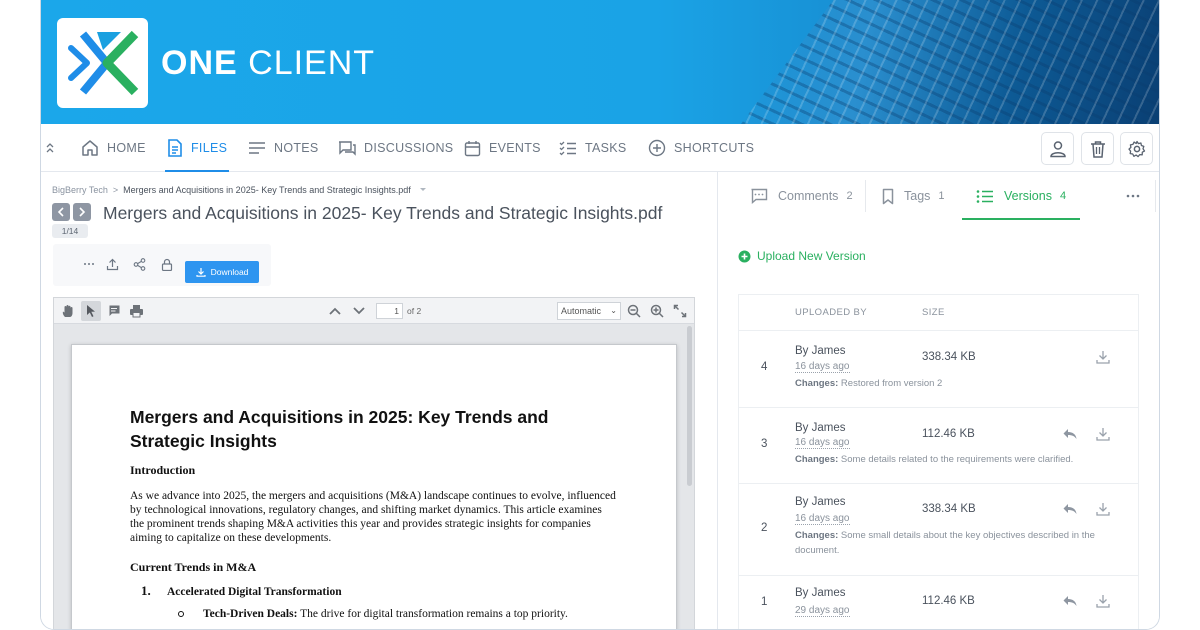 The image size is (1200, 630). I want to click on app-name-rest: CLIENT, so click(306, 63).